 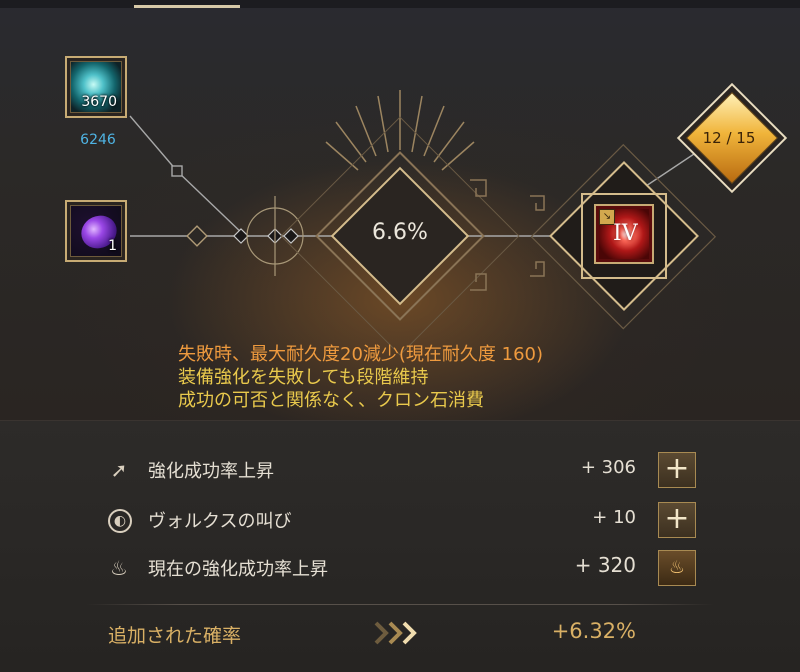 I want to click on material-owned-count: 6246, so click(x=98, y=140).